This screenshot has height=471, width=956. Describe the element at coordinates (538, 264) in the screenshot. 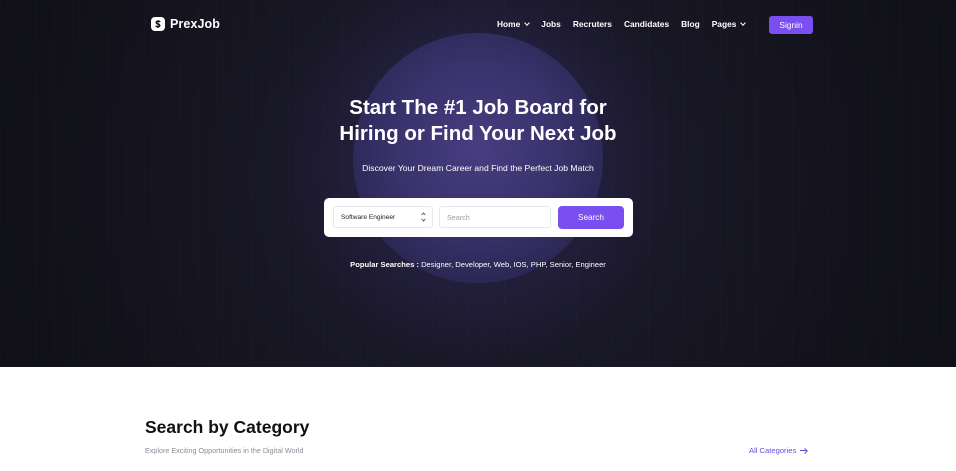

I see `popular-term-php: PHP` at that location.